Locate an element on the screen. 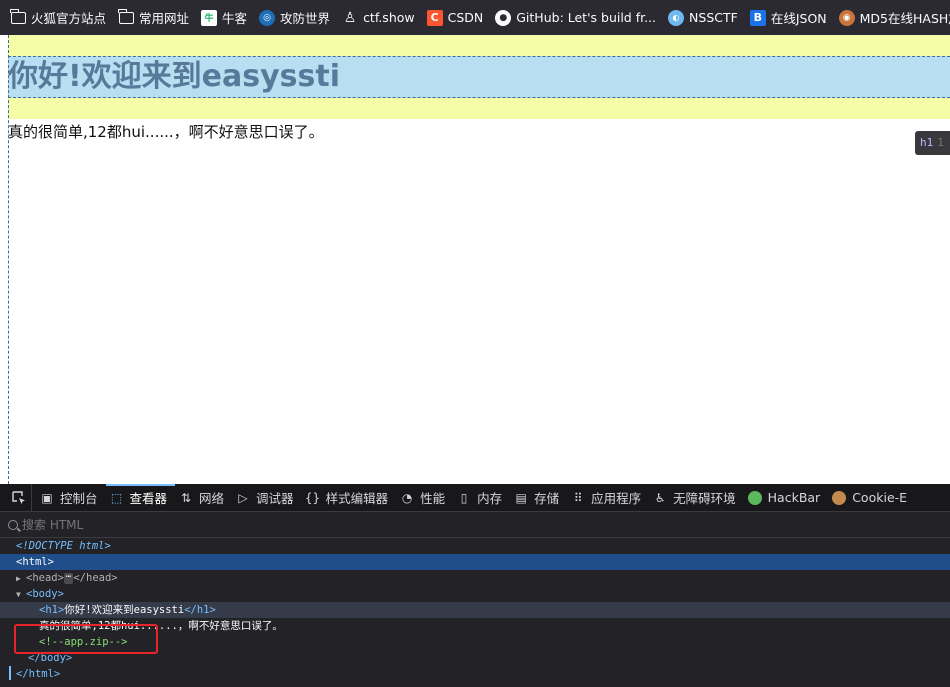 The height and width of the screenshot is (687, 950). h1-close-tag: </h1> is located at coordinates (200, 610).